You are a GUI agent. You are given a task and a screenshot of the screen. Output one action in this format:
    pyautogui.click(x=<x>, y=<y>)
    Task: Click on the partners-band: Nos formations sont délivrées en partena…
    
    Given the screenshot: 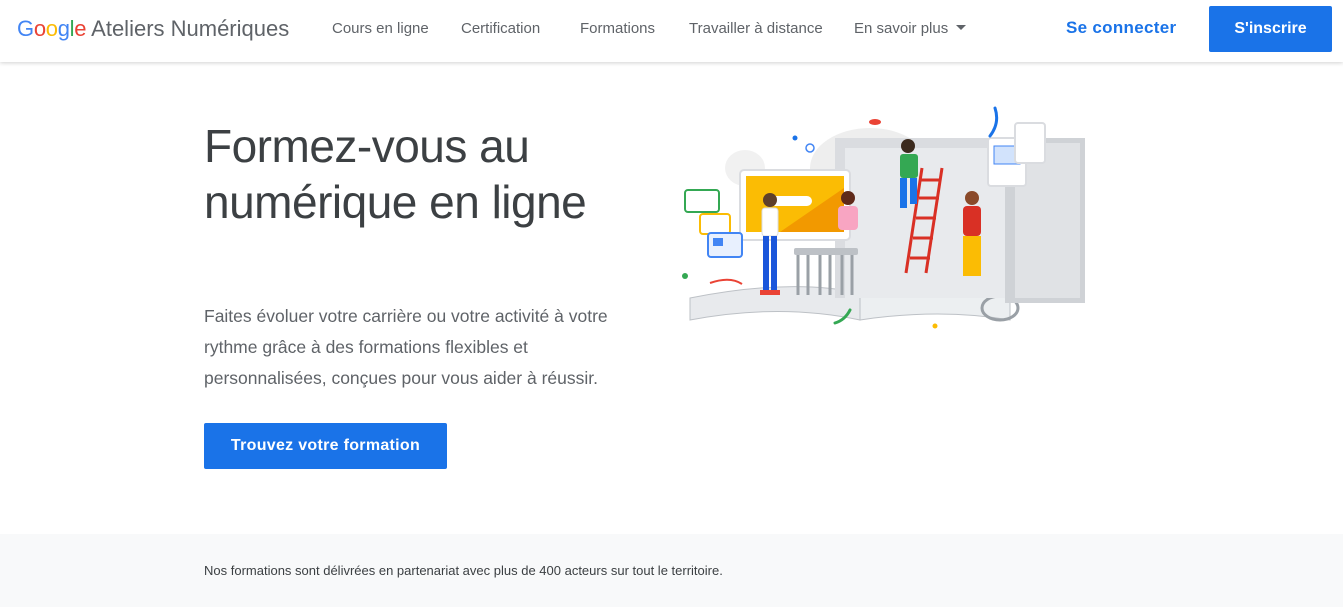 What is the action you would take?
    pyautogui.click(x=671, y=570)
    